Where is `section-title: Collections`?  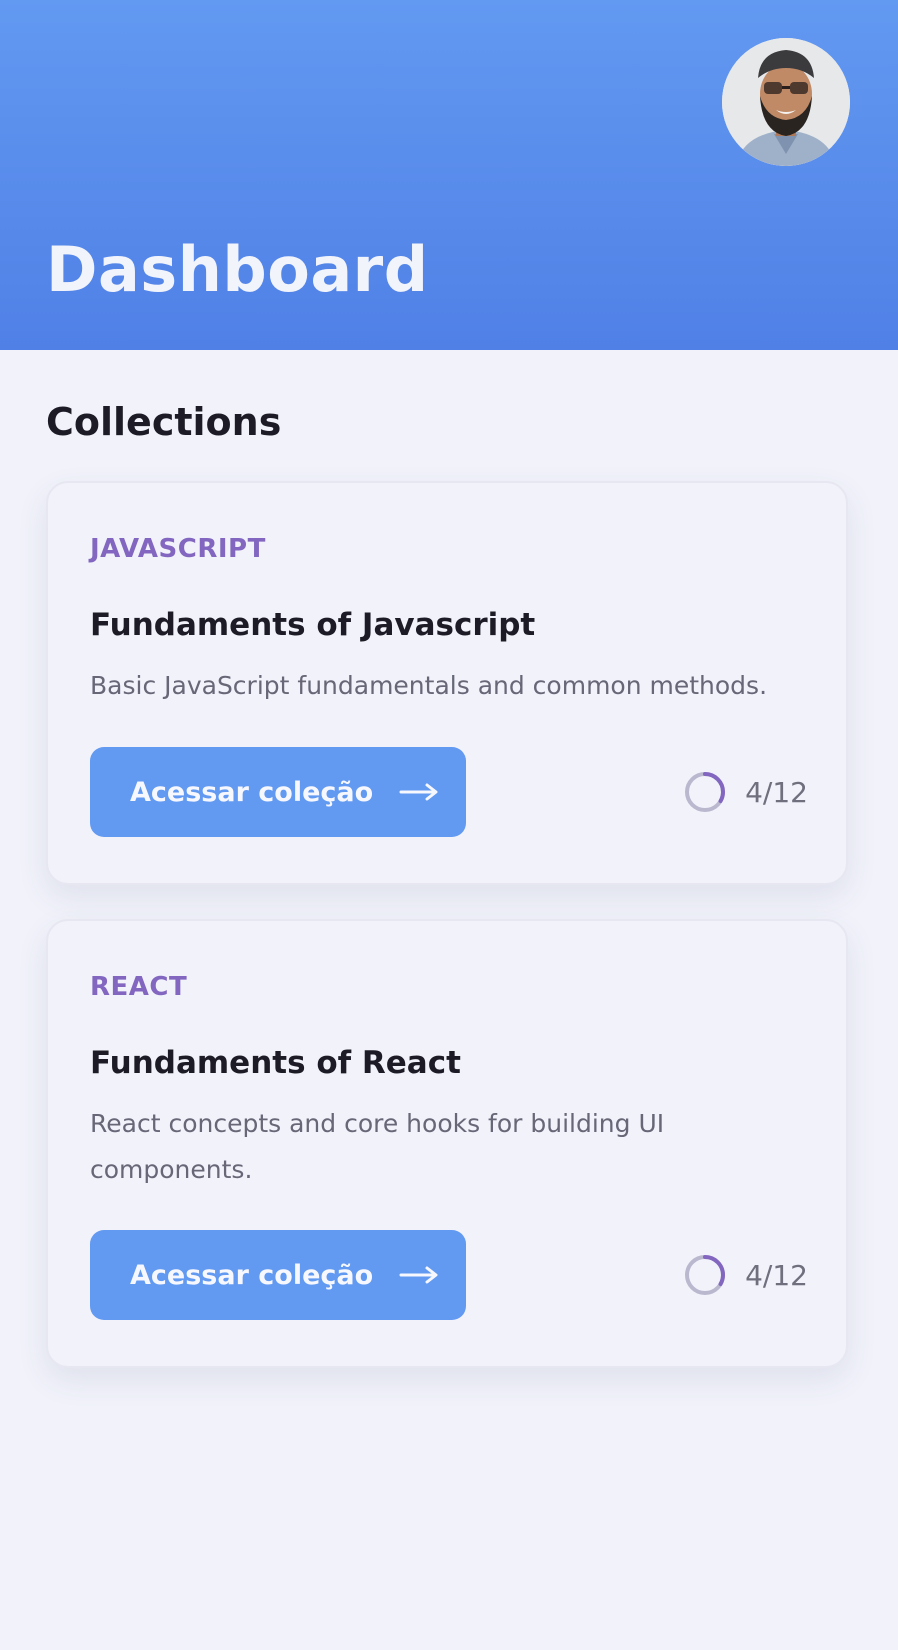 section-title: Collections is located at coordinates (164, 422).